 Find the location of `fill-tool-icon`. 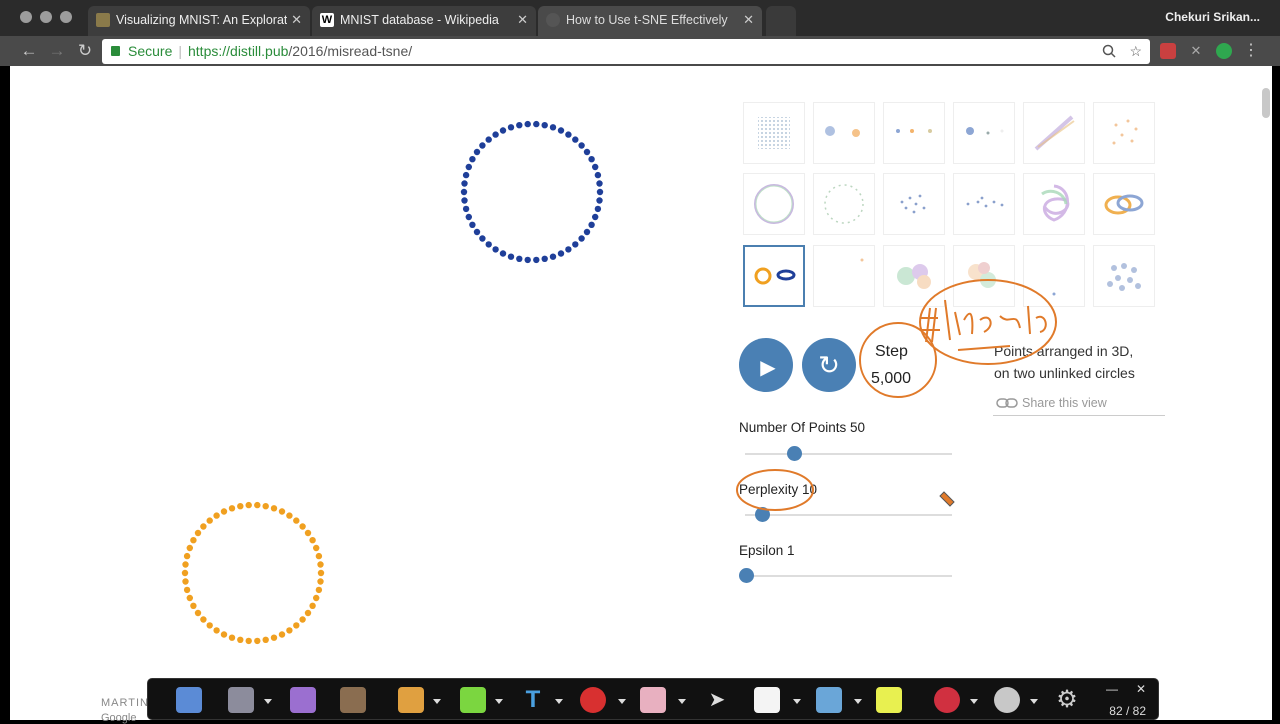

fill-tool-icon is located at coordinates (889, 700).